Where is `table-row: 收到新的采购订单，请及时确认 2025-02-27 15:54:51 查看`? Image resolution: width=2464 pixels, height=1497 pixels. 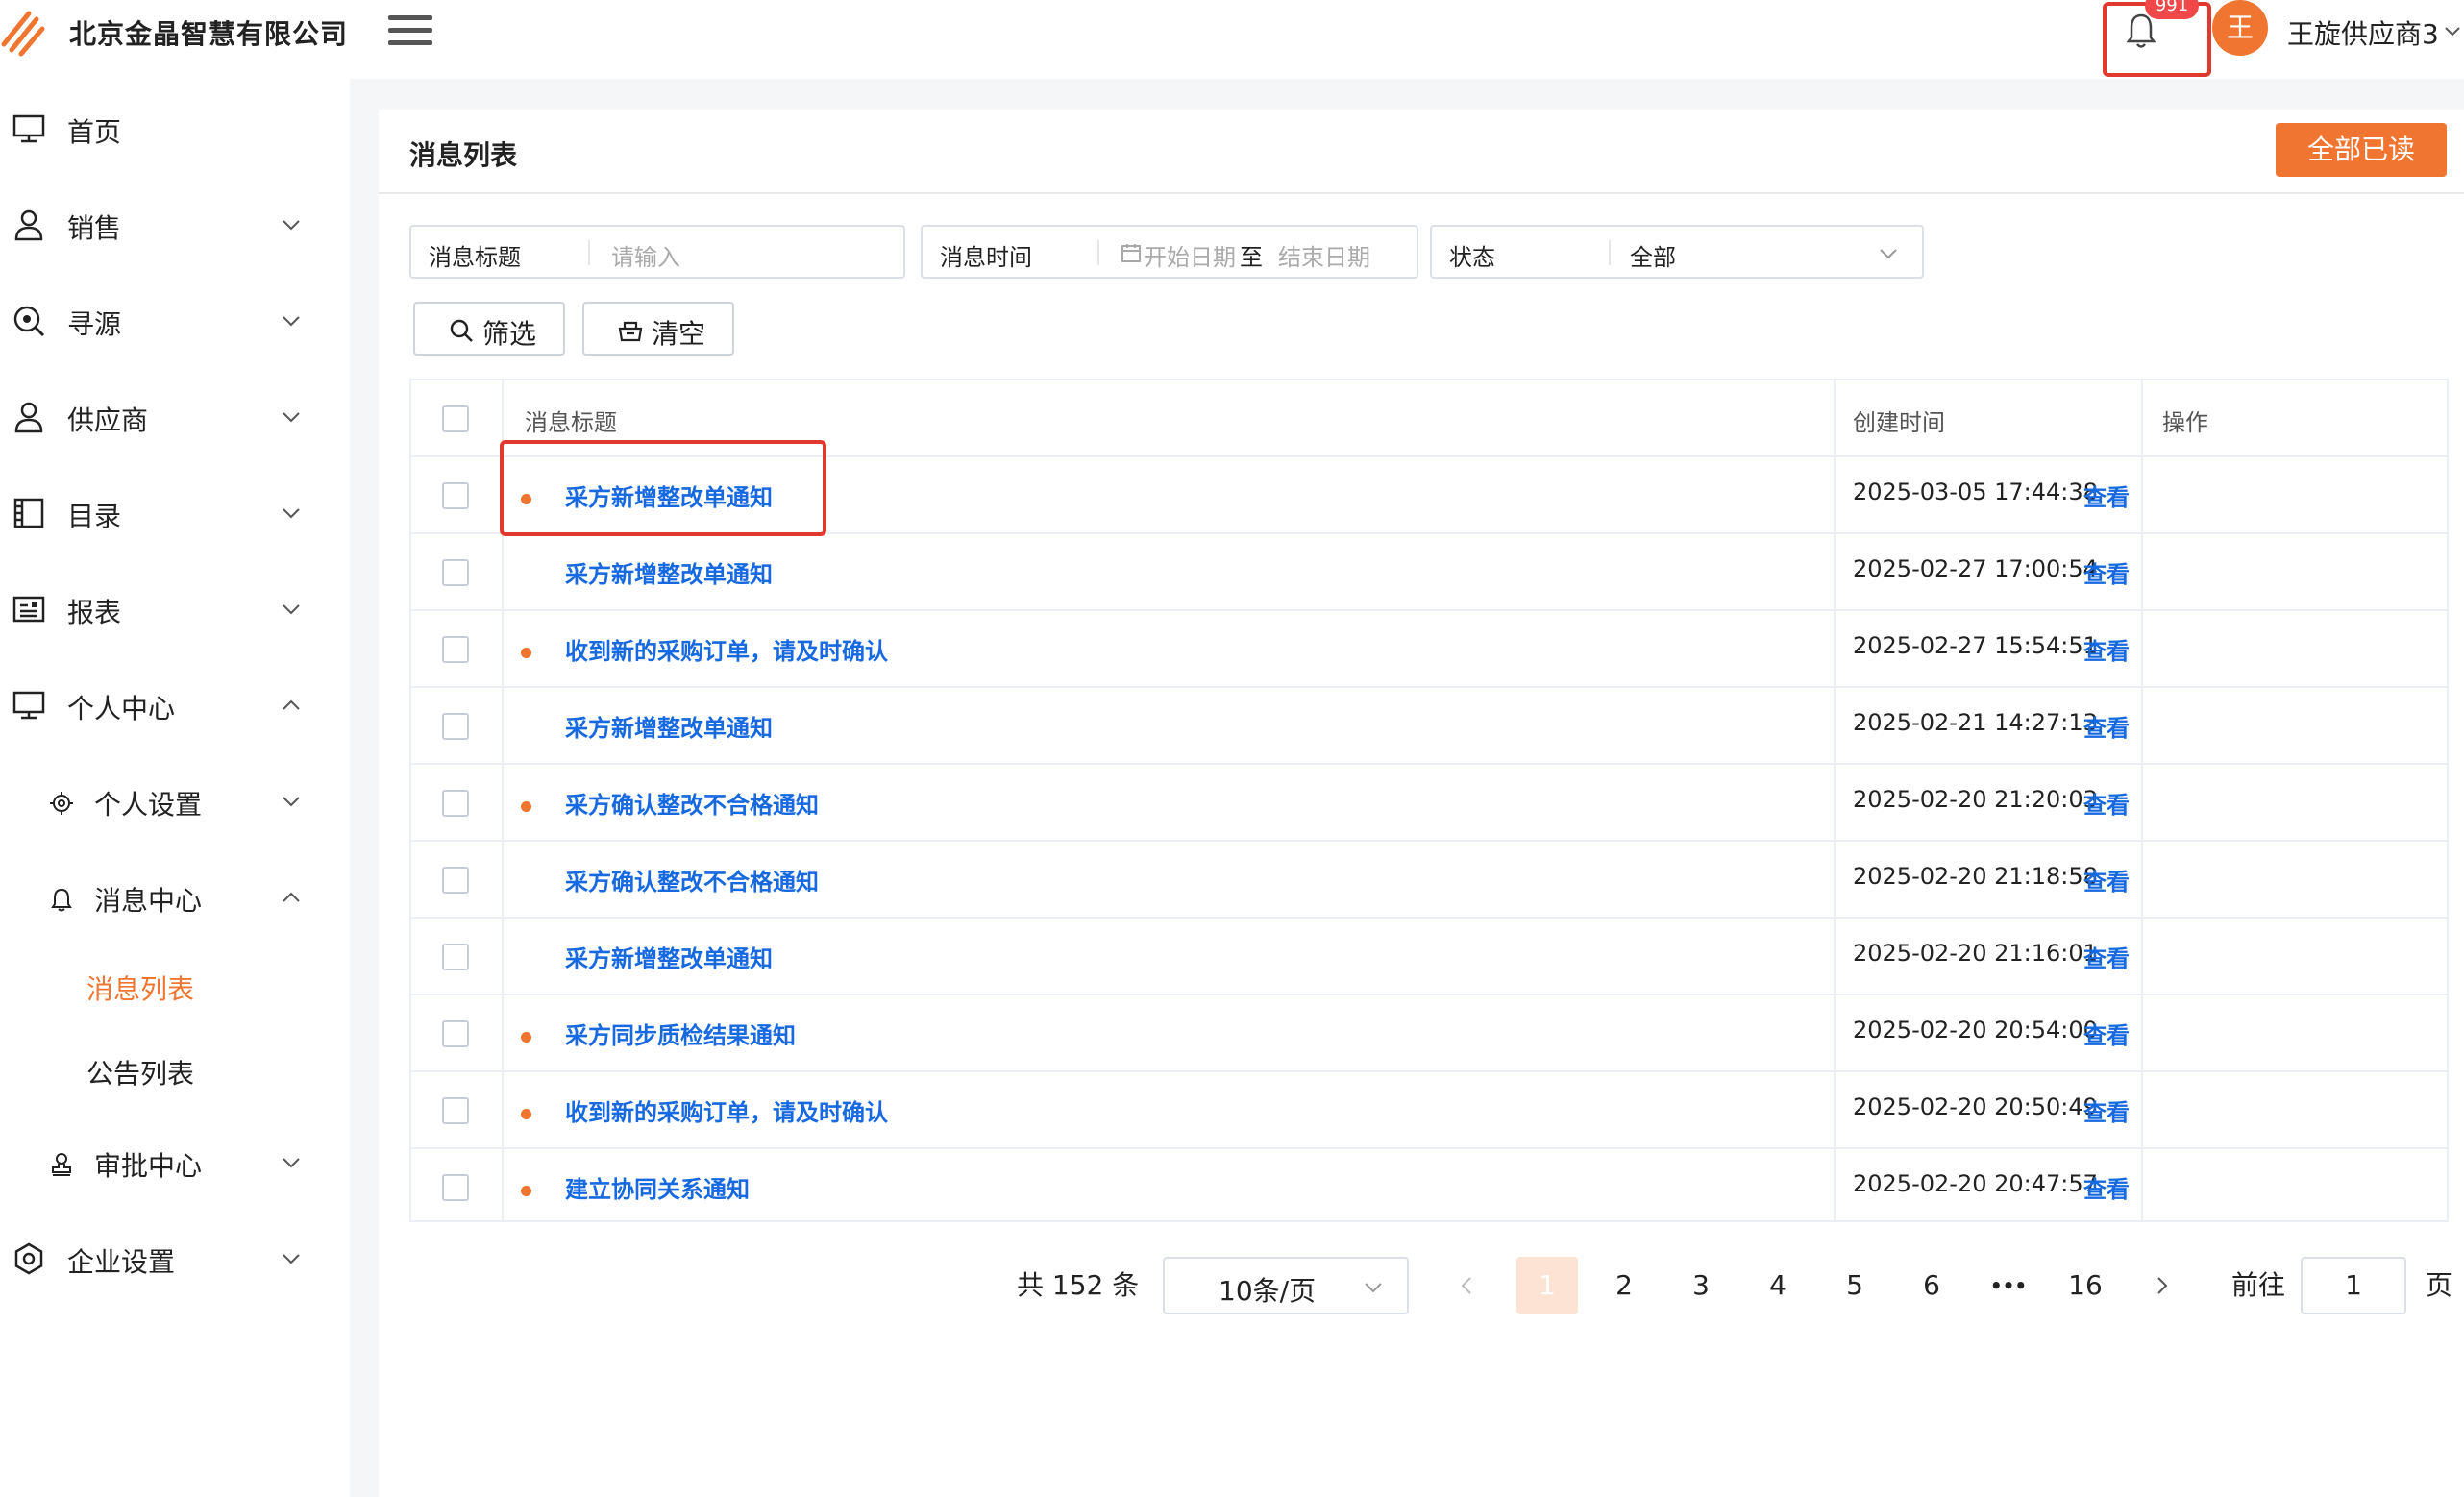 table-row: 收到新的采购订单，请及时确认 2025-02-27 15:54:51 查看 is located at coordinates (1429, 650).